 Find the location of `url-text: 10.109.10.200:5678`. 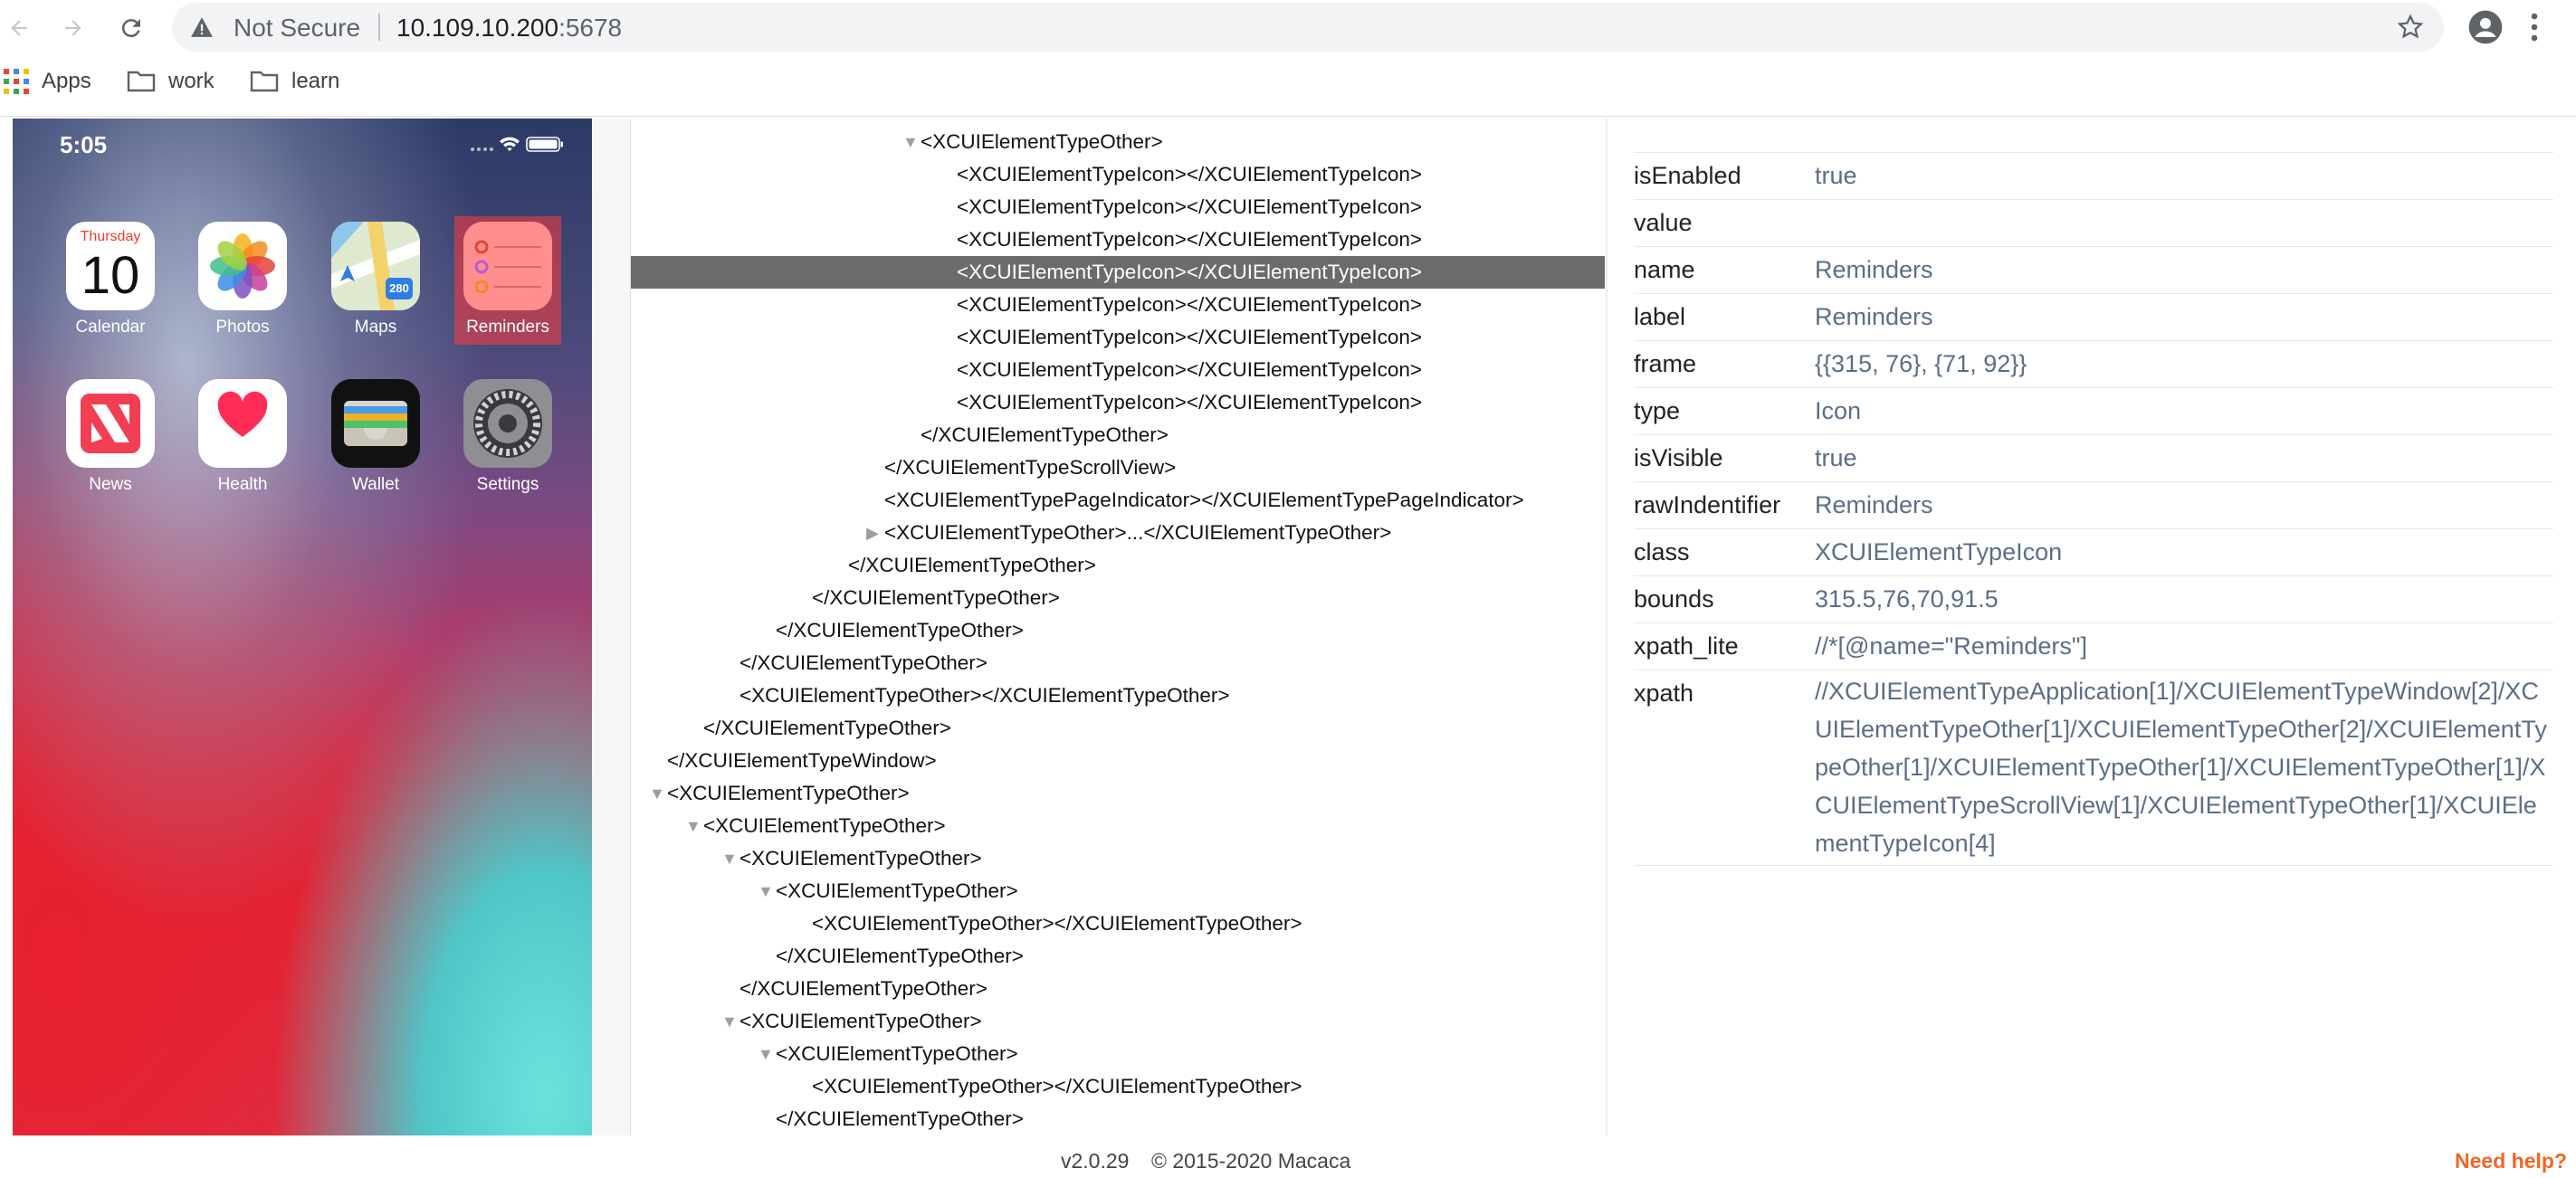

url-text: 10.109.10.200:5678 is located at coordinates (509, 29).